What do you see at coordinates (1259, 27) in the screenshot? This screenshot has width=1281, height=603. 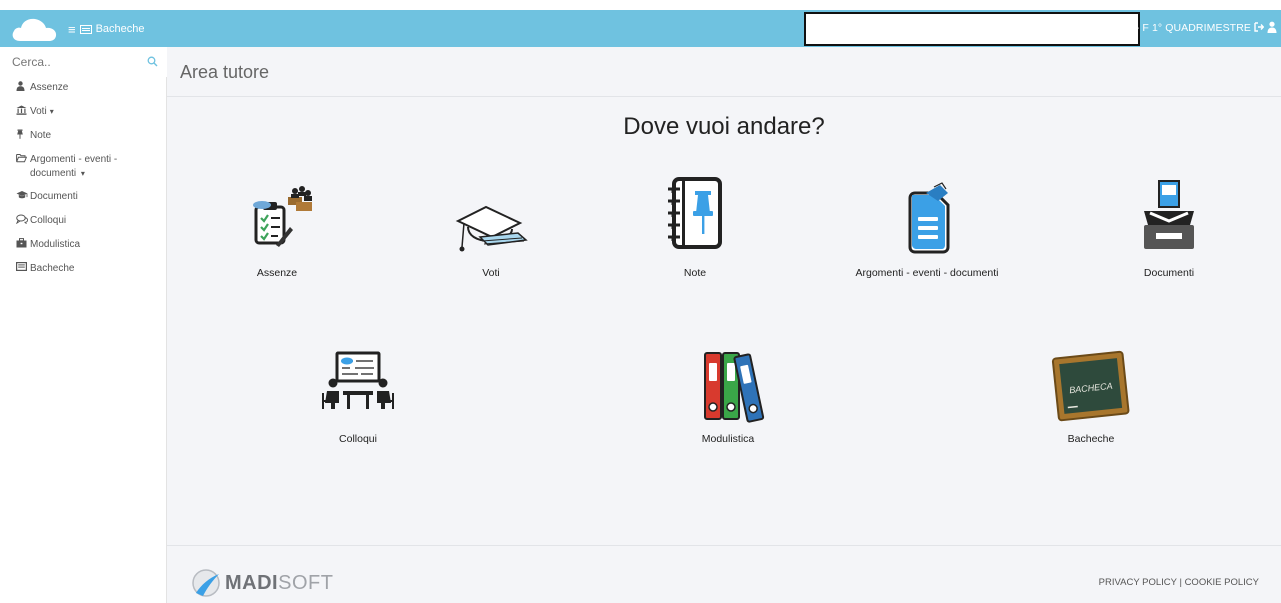 I see `logout-icon` at bounding box center [1259, 27].